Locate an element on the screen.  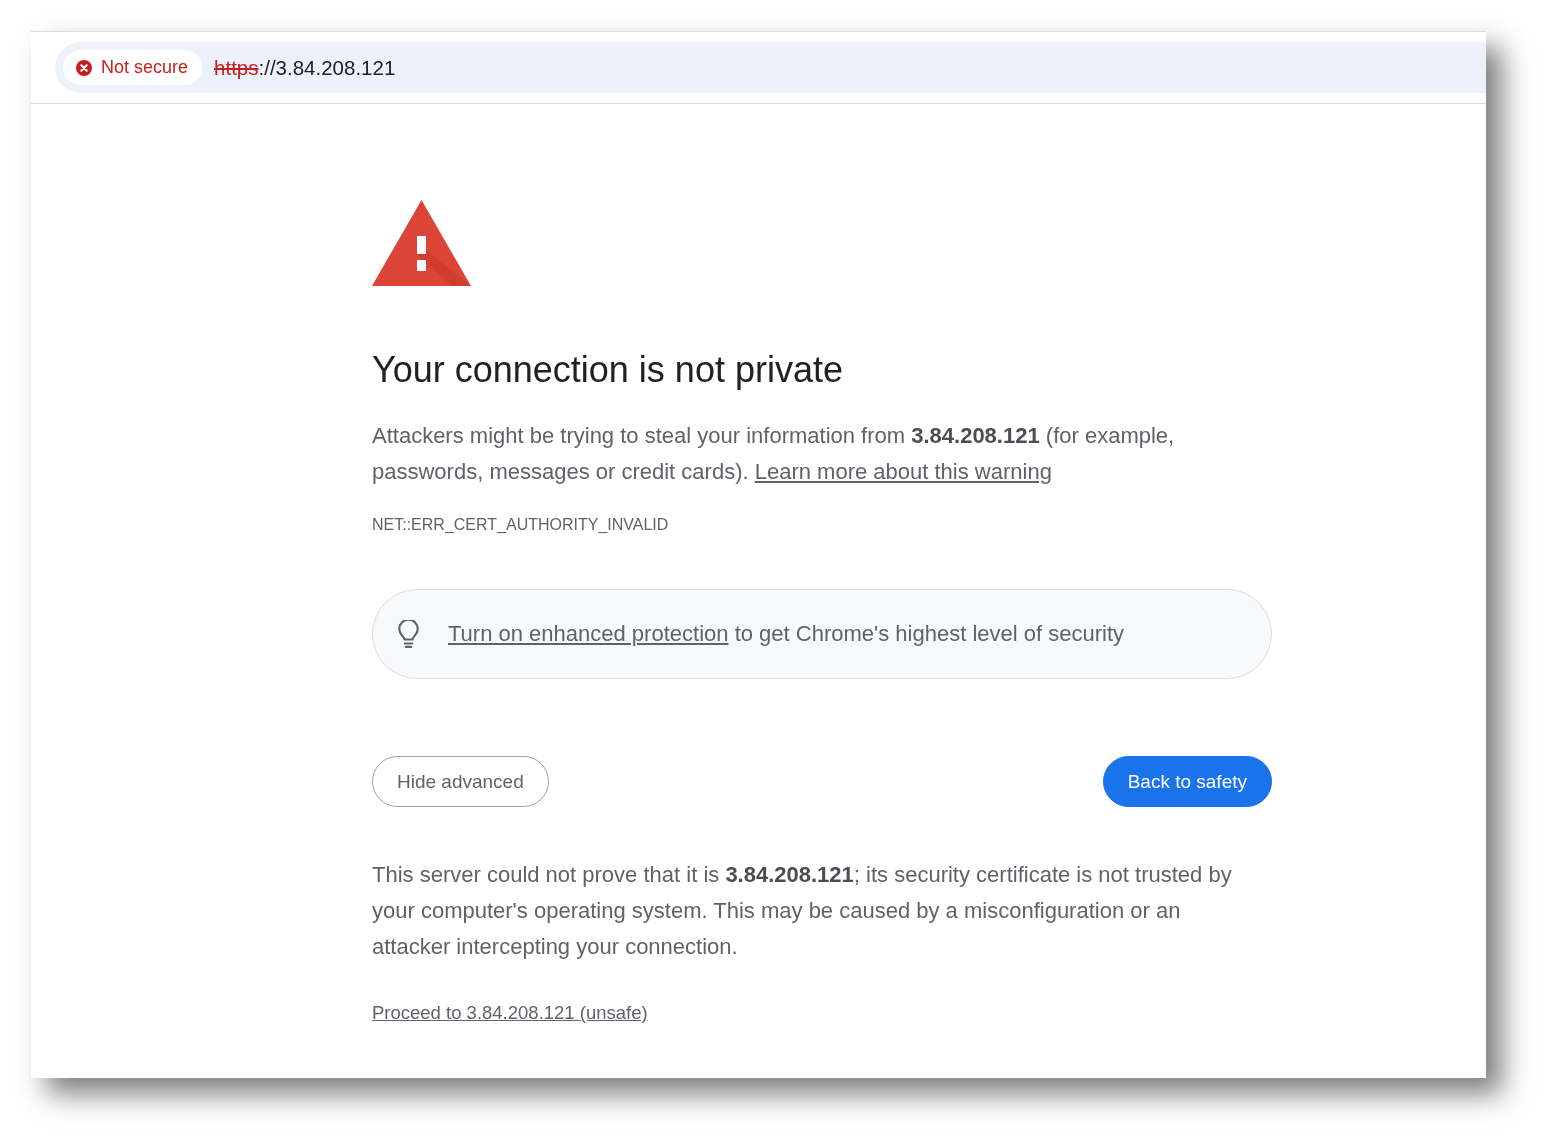
tip-text: Turn on enhanced protection to get Chrome's highest level of security is located at coordinates (786, 634).